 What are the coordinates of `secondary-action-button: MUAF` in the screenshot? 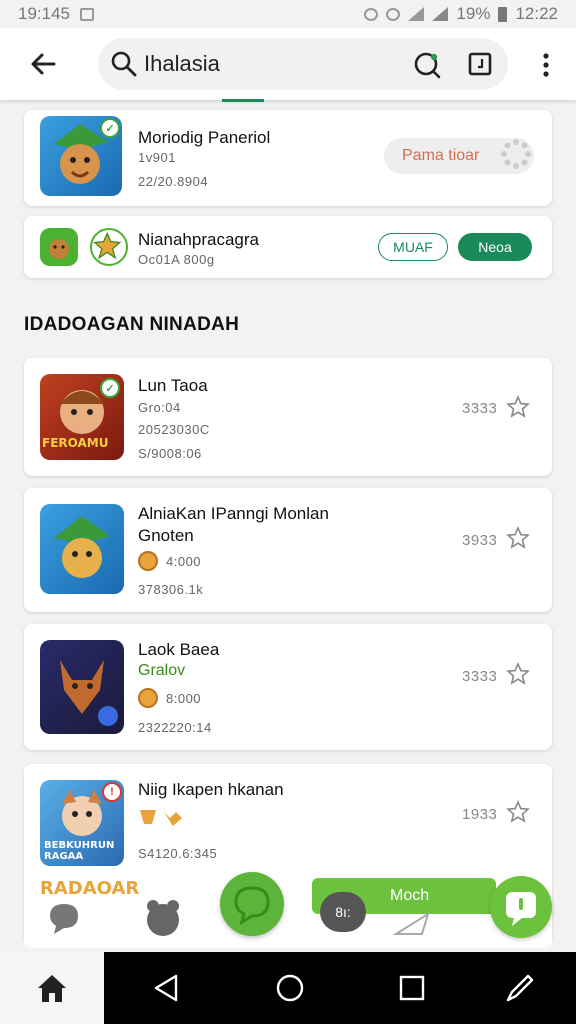 It's located at (413, 247).